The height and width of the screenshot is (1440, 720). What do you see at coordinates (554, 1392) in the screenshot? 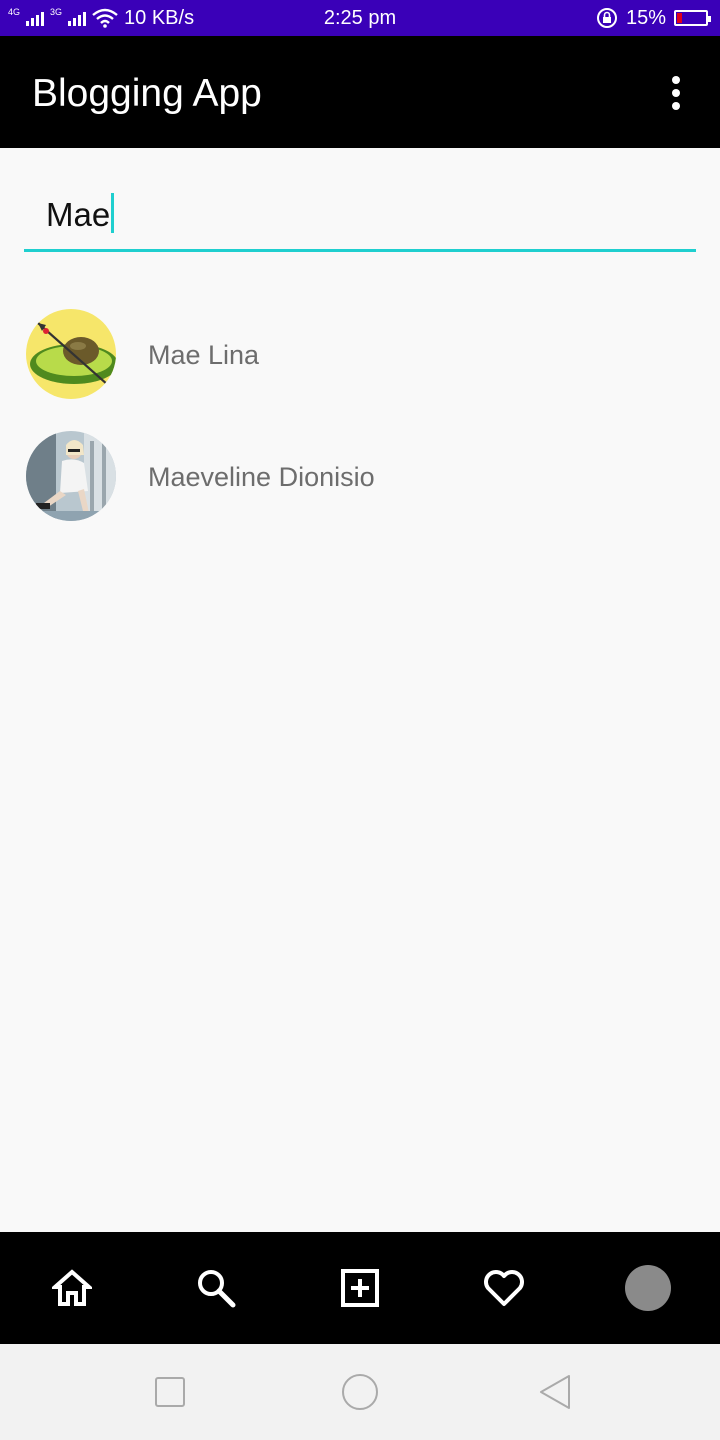
I see `back-icon` at bounding box center [554, 1392].